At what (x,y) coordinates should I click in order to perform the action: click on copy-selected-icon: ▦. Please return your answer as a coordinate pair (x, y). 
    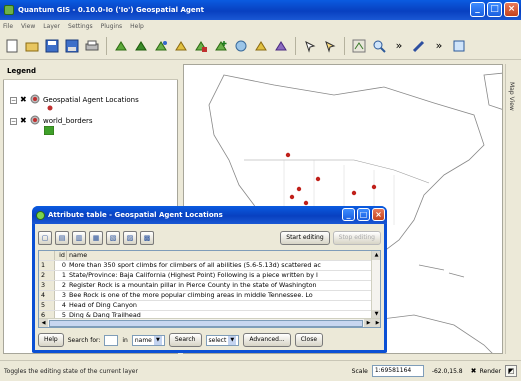
    Looking at the image, I should click on (96, 238).